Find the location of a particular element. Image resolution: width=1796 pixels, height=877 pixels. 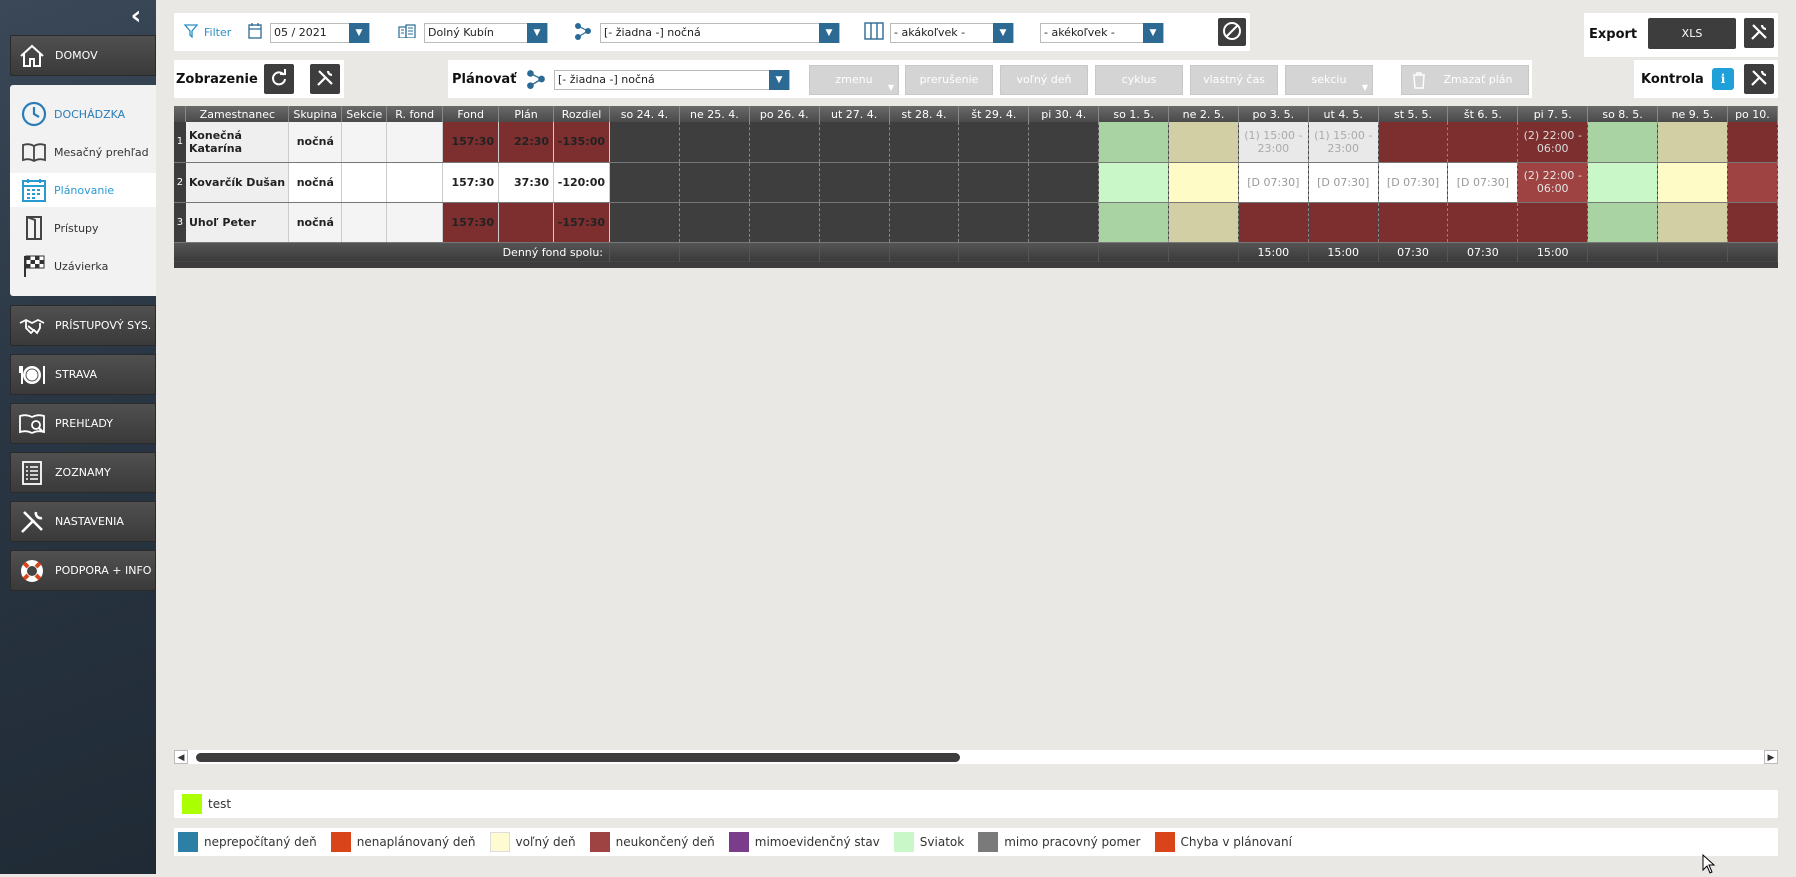

control-settings-button is located at coordinates (1759, 79).